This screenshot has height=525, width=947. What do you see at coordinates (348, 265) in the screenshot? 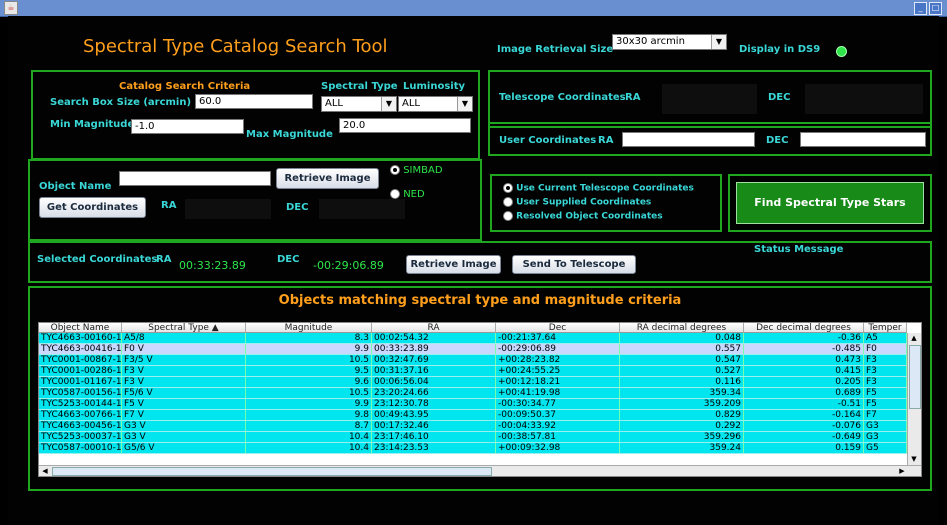
I see `selected-dec-value: -00:29:06.89` at bounding box center [348, 265].